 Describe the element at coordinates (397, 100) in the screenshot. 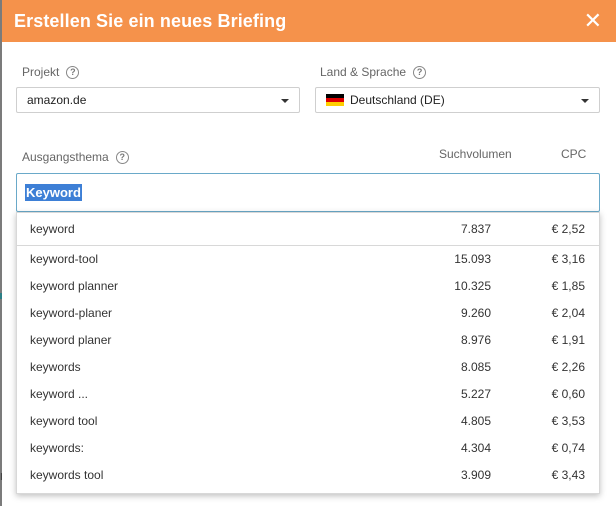

I see `country-select-value: Deutschland (DE)` at that location.